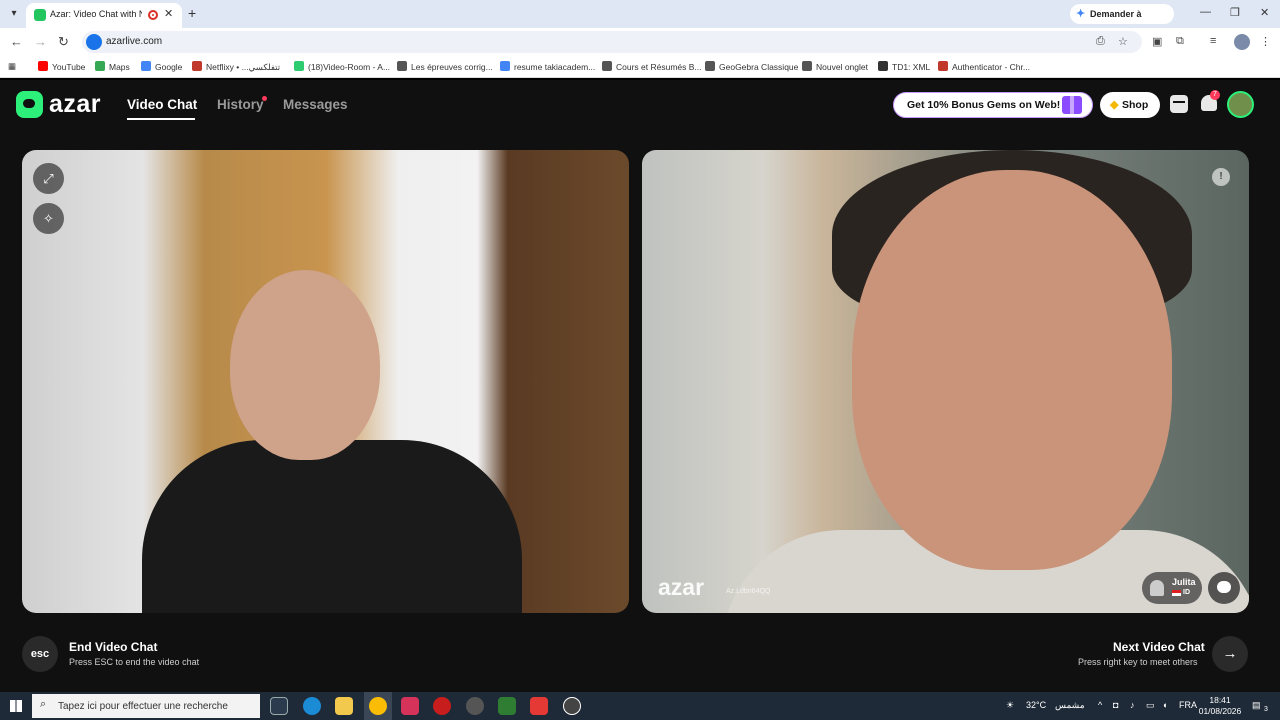  I want to click on next-chat-title: Next Video Chat, so click(1159, 647).